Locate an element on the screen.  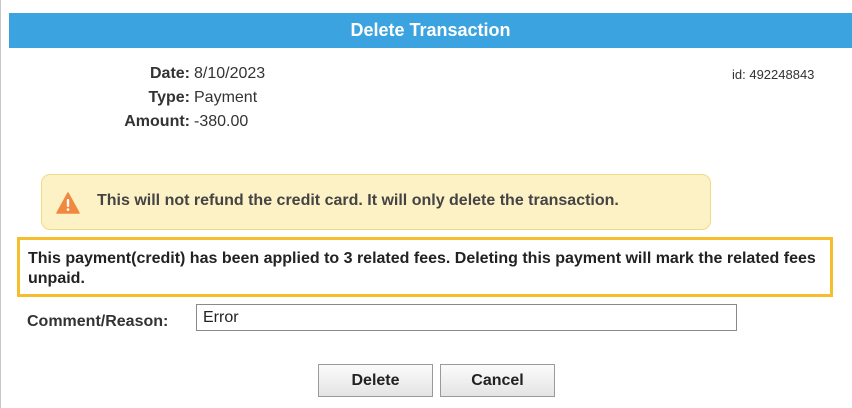
comment-reason-input is located at coordinates (466, 317).